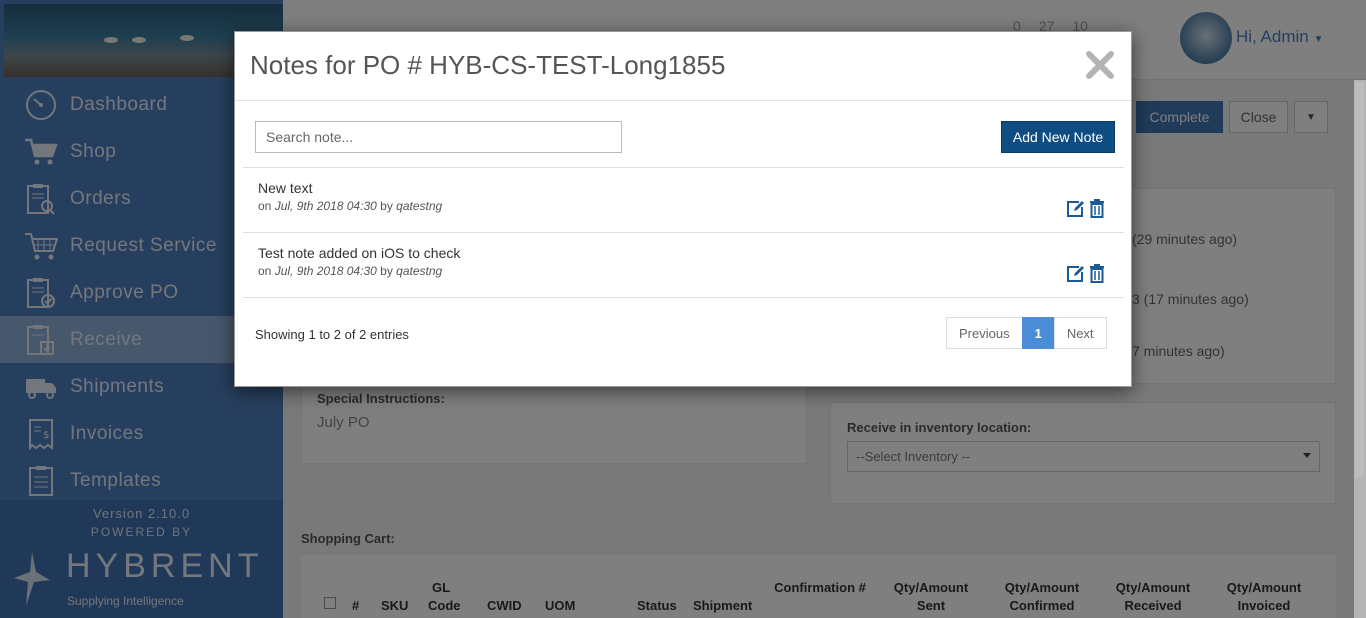 The width and height of the screenshot is (1366, 618). What do you see at coordinates (984, 333) in the screenshot?
I see `previous-page-button: Previous` at bounding box center [984, 333].